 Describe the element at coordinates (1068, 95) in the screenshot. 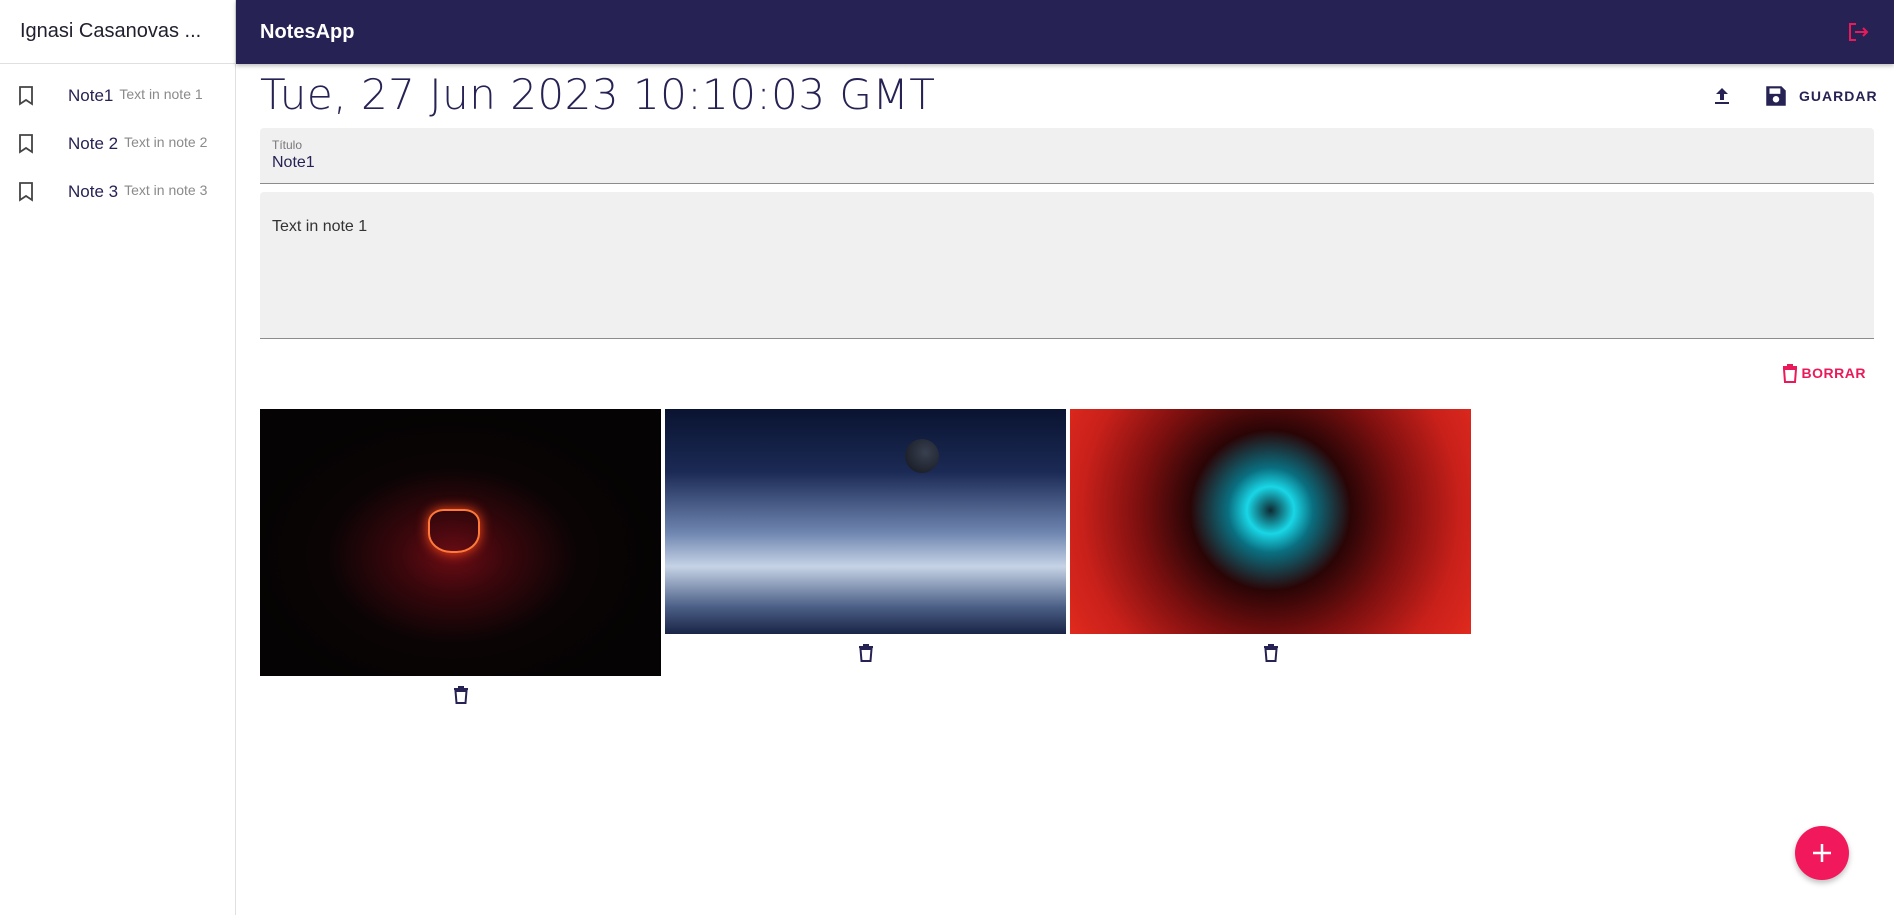

I see `editor-toolbar: Tue, 27 Jun 2023 10:10:03 GMT GUARDAR` at that location.